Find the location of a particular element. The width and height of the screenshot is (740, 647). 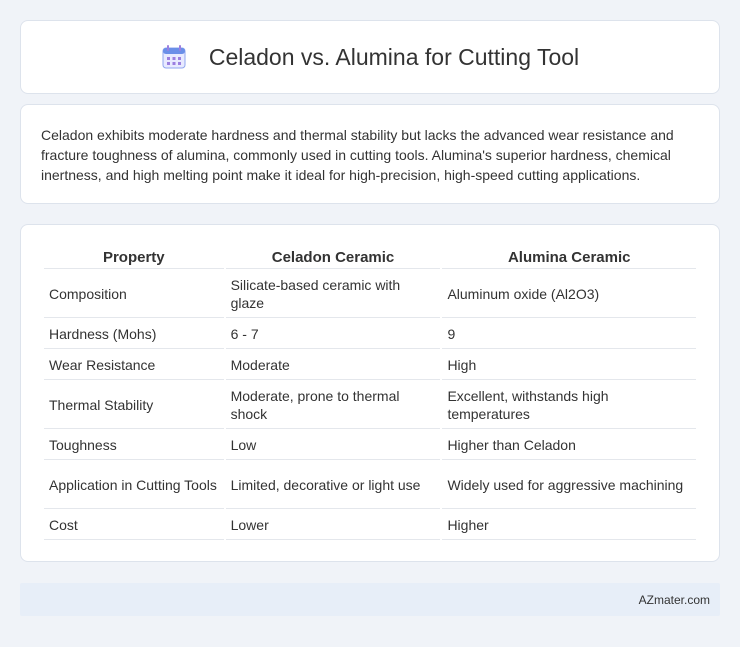

table-cell: Aluminum oxide (Al2O3) is located at coordinates (569, 294).